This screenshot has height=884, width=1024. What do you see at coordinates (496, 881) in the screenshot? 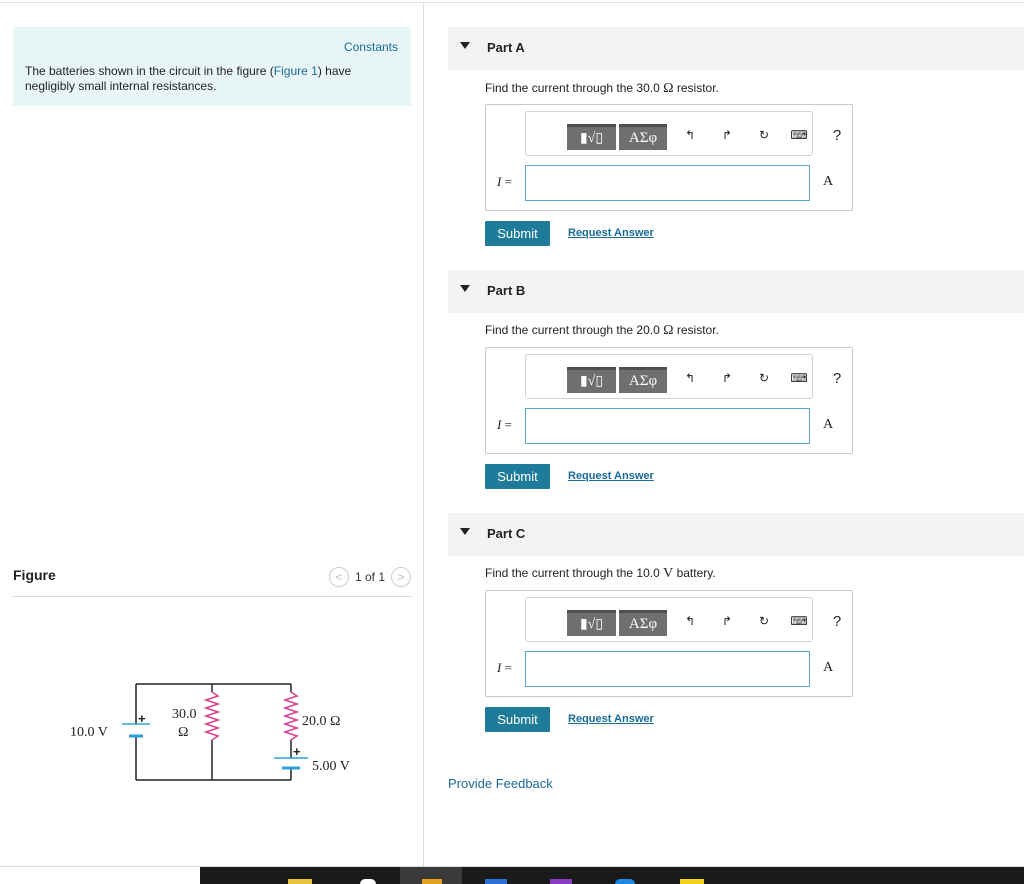
I see `taskbar-word-icon` at bounding box center [496, 881].